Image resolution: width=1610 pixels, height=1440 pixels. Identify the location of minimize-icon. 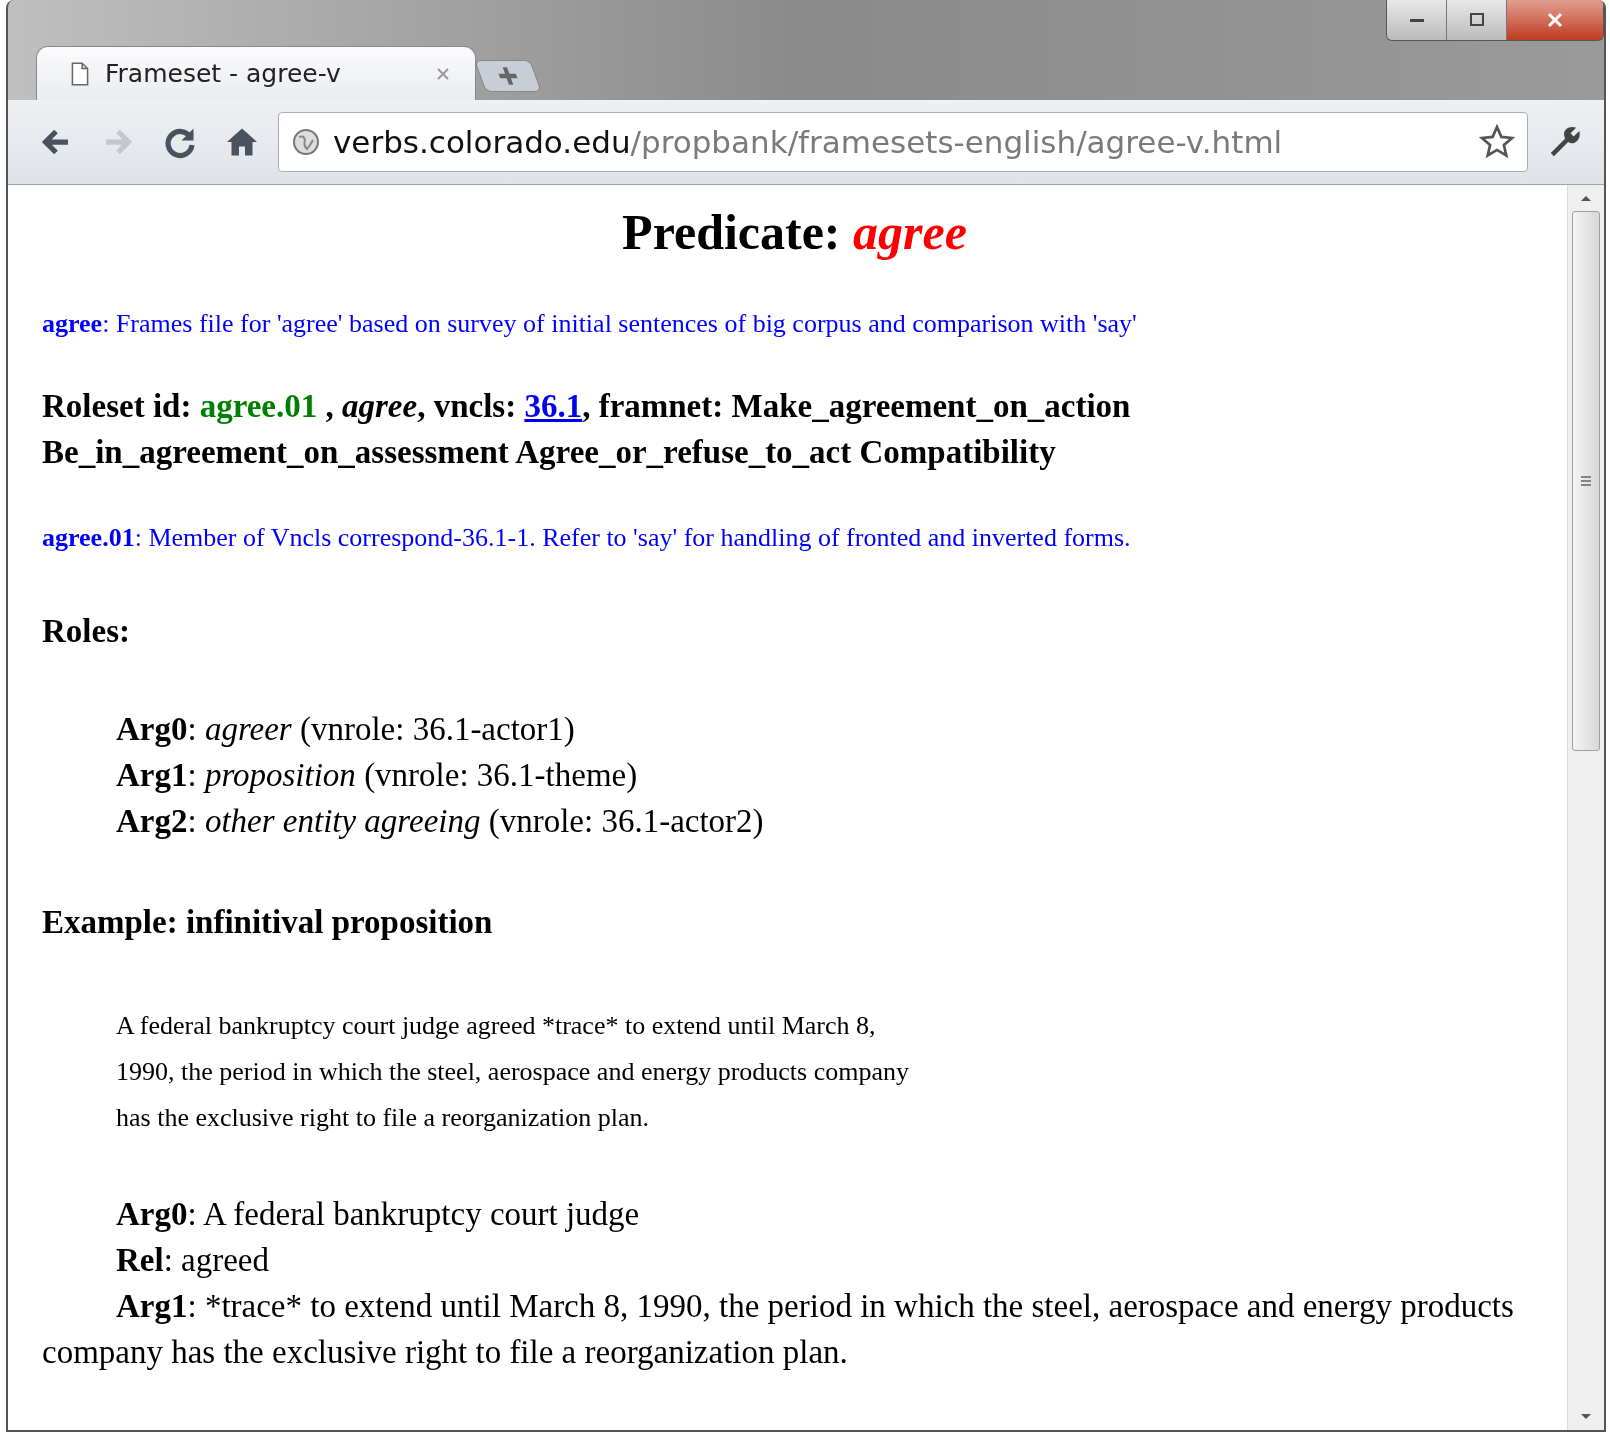
(1416, 20).